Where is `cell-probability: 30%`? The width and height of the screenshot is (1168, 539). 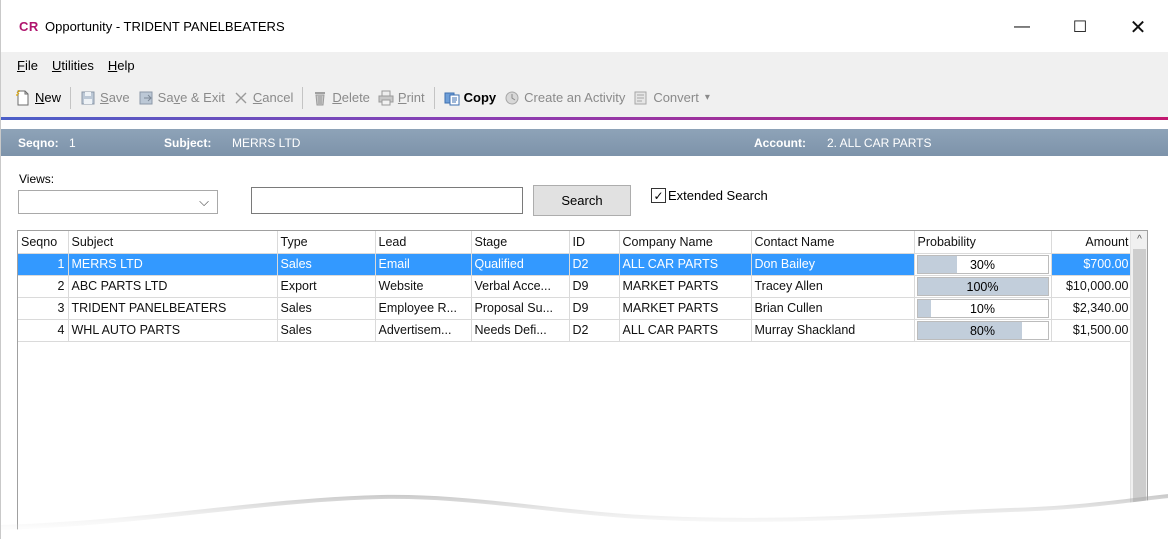 cell-probability: 30% is located at coordinates (983, 264).